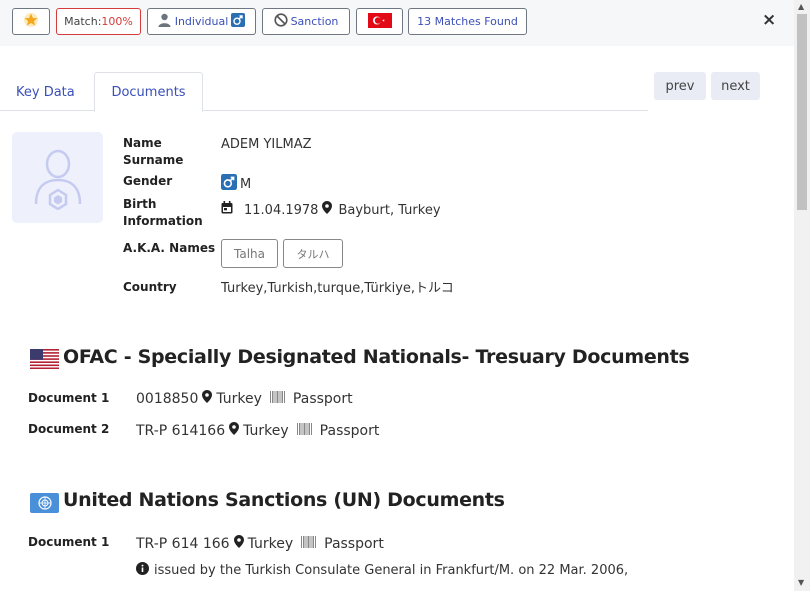  I want to click on birth-place: Bayburt, Turkey, so click(389, 210).